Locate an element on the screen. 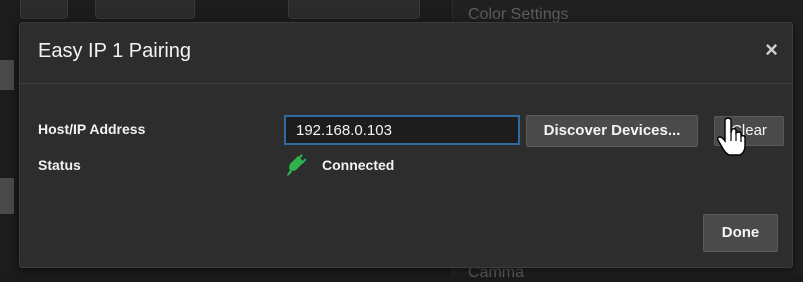  plug-connected-icon is located at coordinates (296, 165).